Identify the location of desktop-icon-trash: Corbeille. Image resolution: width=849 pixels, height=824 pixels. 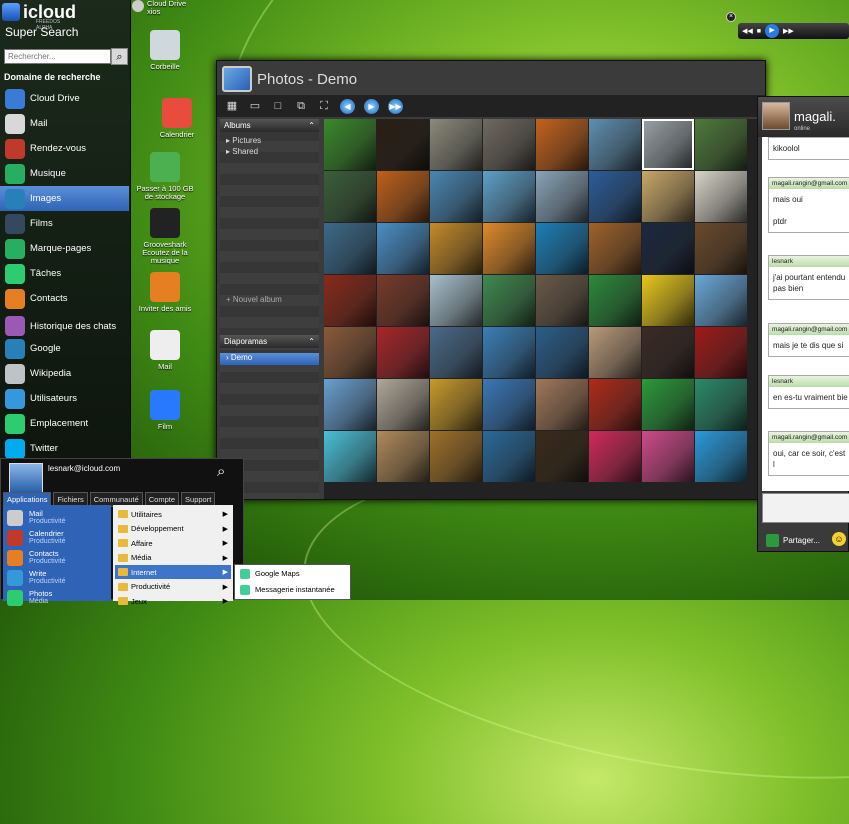
(165, 50).